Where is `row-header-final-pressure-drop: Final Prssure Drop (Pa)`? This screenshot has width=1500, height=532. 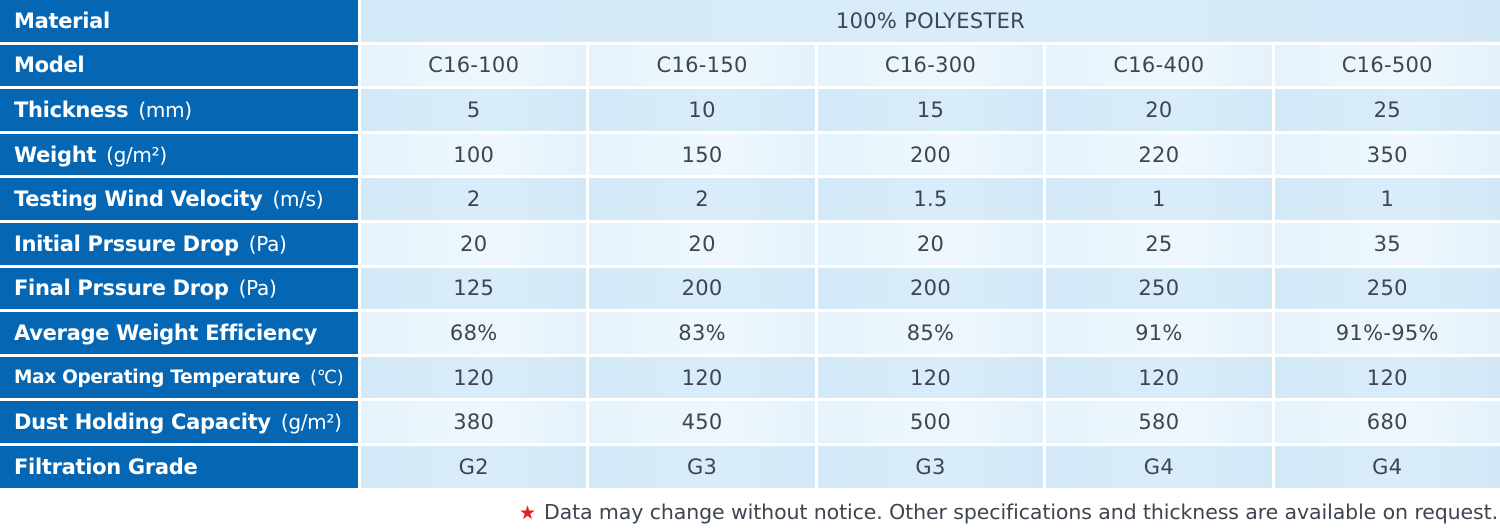 row-header-final-pressure-drop: Final Prssure Drop (Pa) is located at coordinates (179, 288).